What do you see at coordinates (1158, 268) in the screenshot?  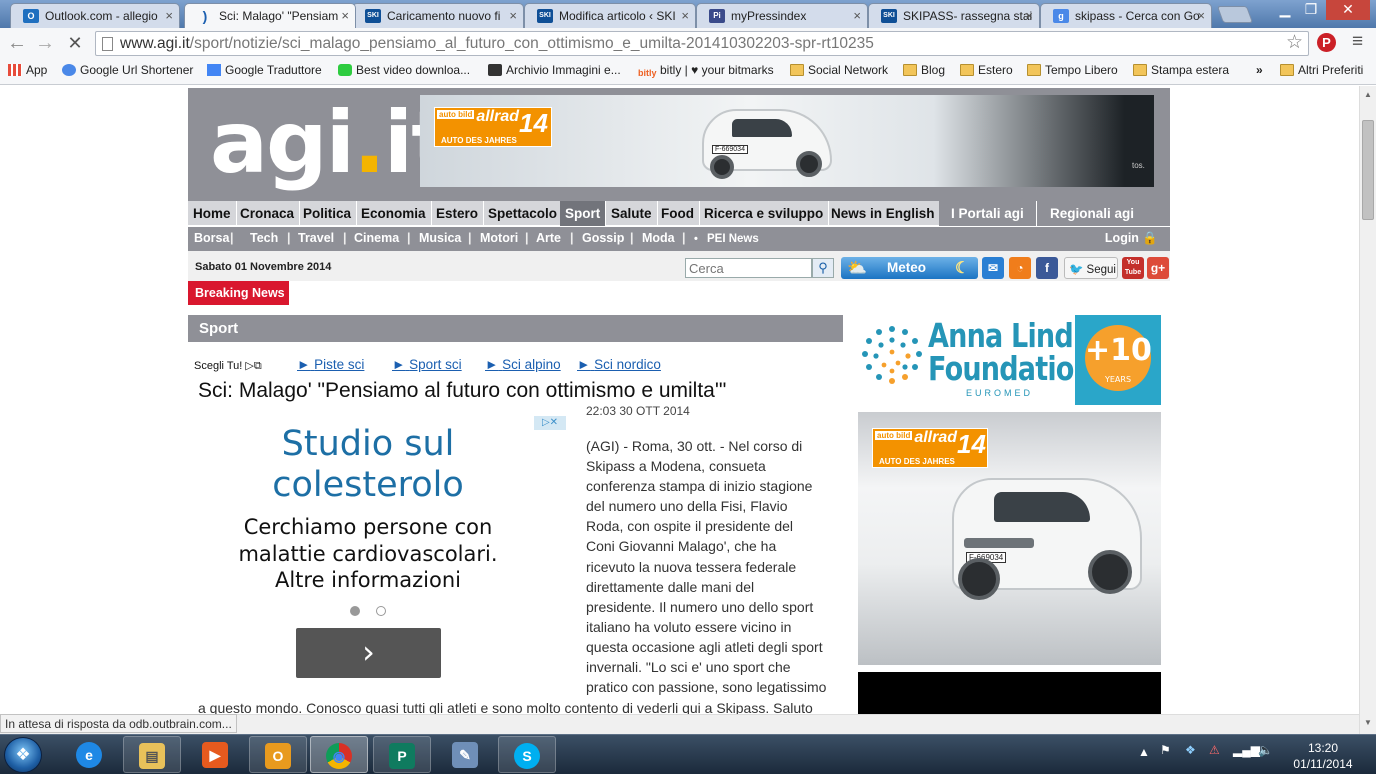 I see `google-plus-icon: g+` at bounding box center [1158, 268].